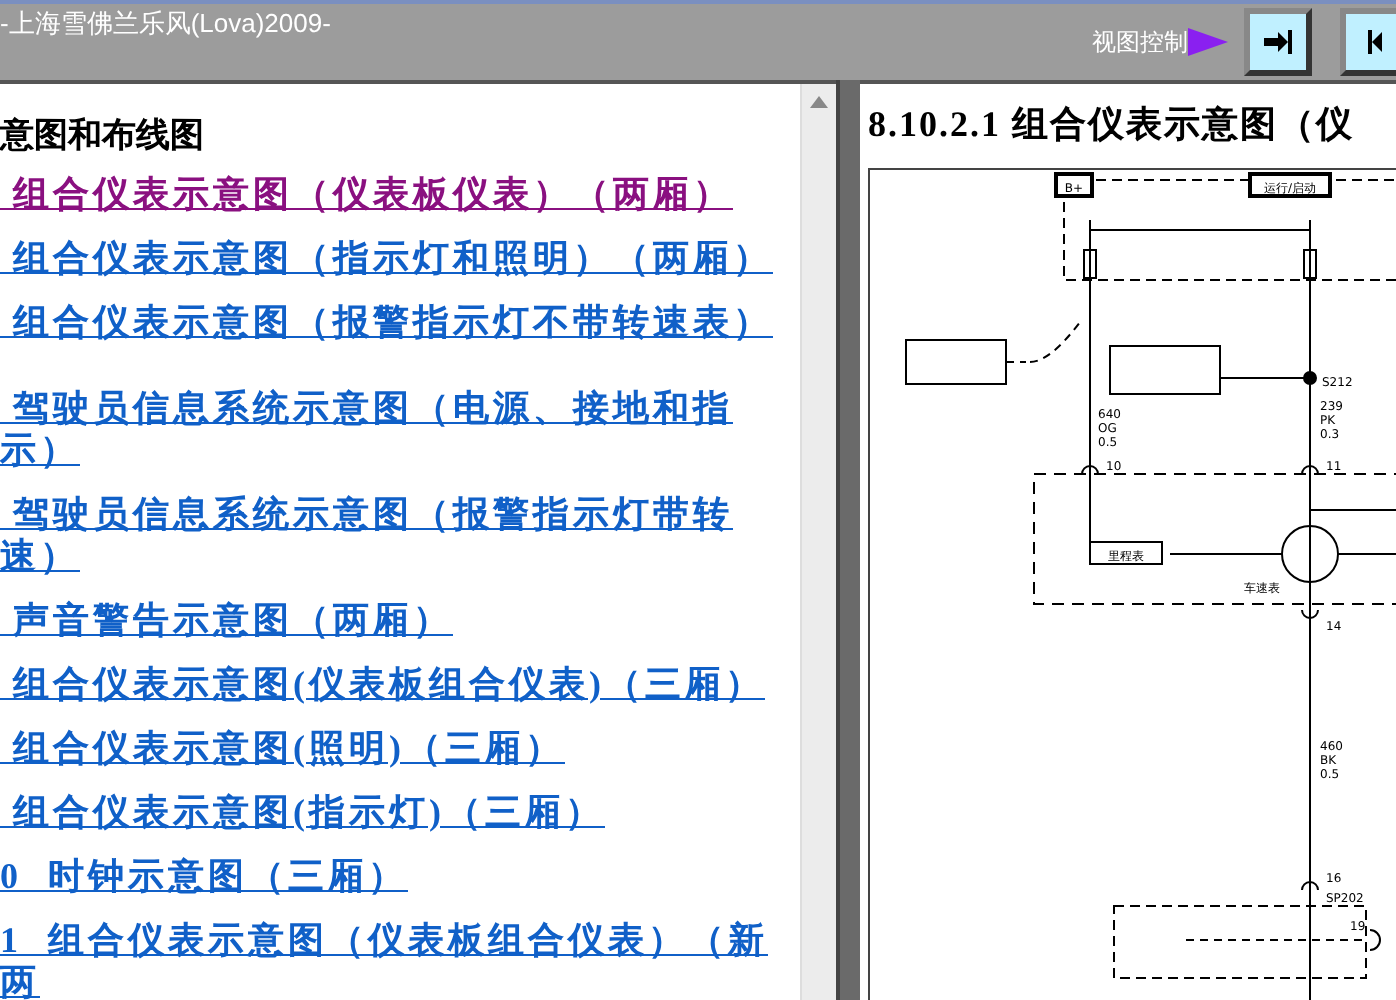  I want to click on toc-link: 组合仪表示意图（报警指示灯不带转速表）, so click(392, 323).